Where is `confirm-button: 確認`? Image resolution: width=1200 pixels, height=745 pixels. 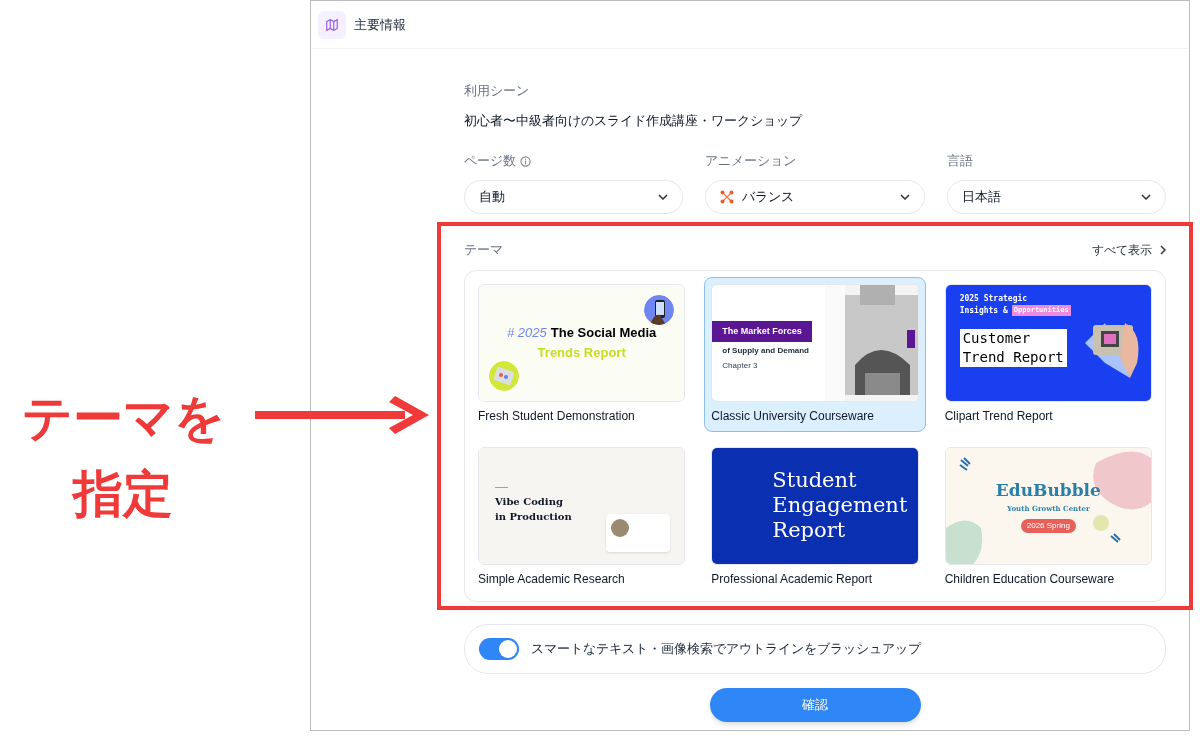 confirm-button: 確認 is located at coordinates (815, 704).